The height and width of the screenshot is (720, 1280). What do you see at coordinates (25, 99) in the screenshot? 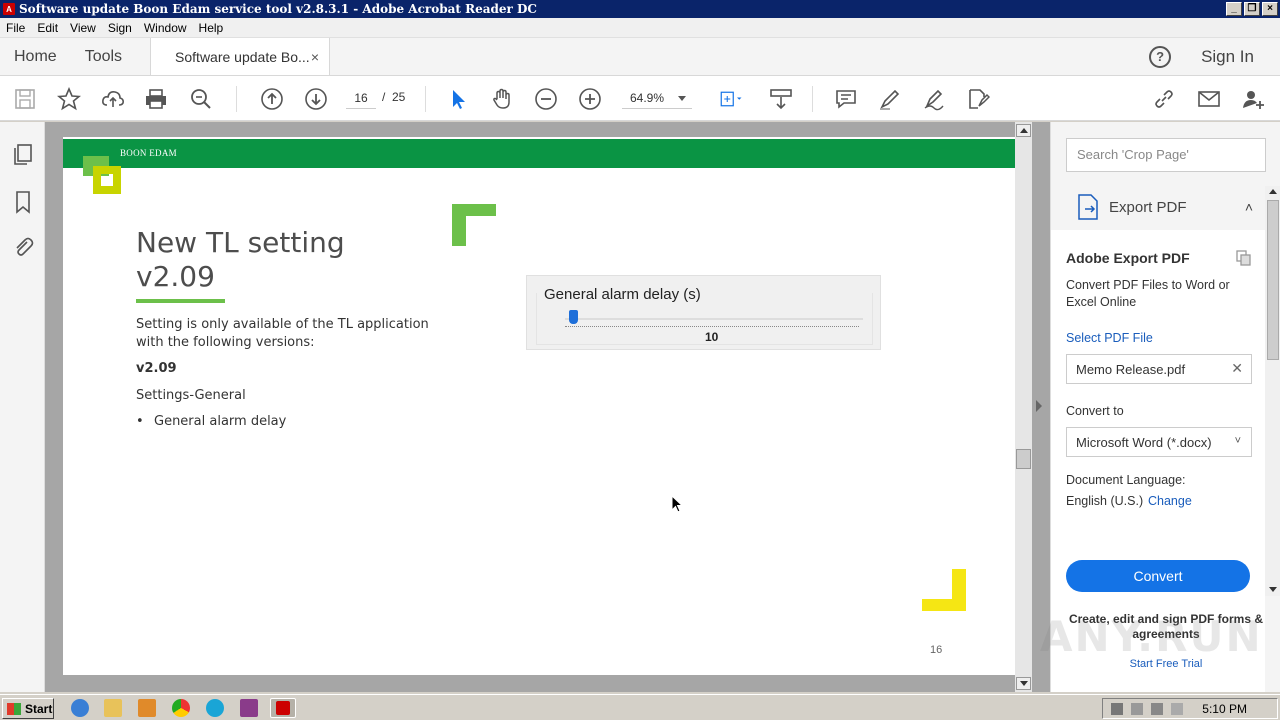
I see `save-icon` at bounding box center [25, 99].